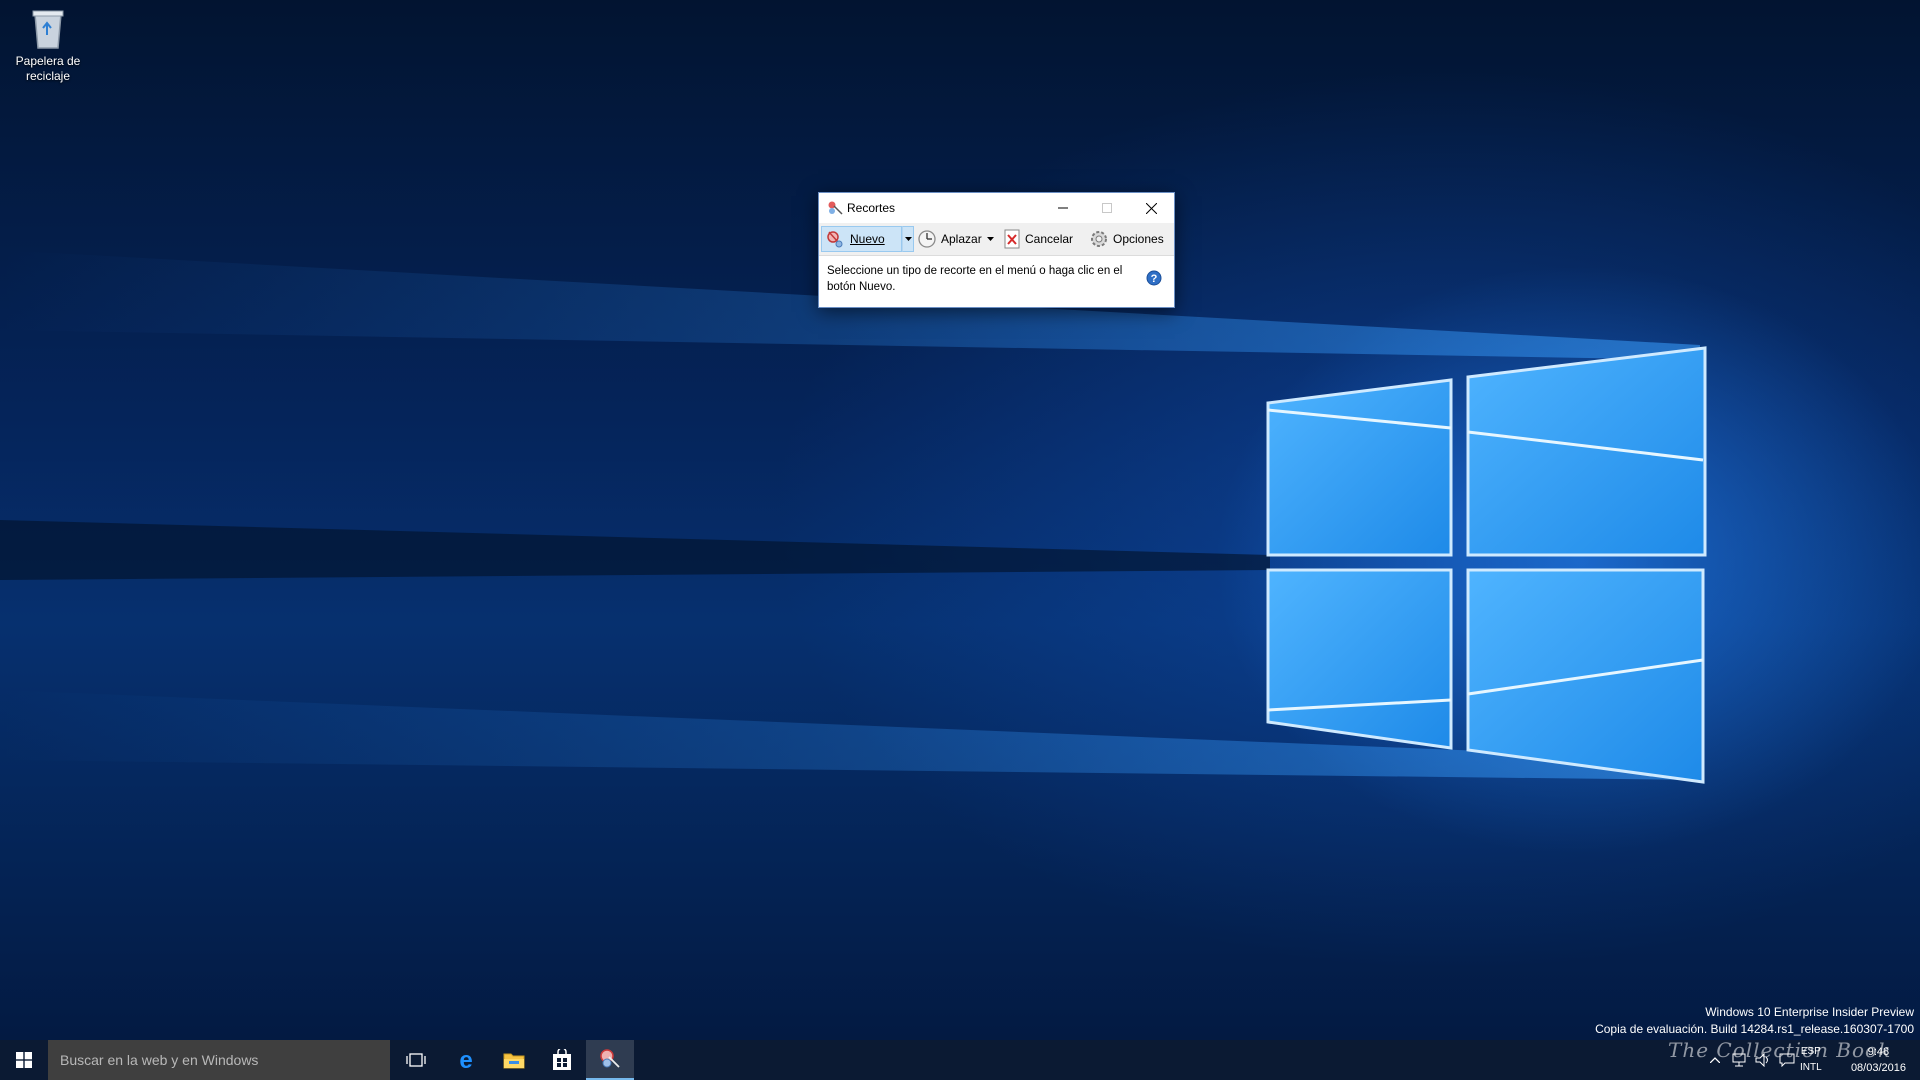  Describe the element at coordinates (1138, 239) in the screenshot. I see `options-label: Opciones` at that location.